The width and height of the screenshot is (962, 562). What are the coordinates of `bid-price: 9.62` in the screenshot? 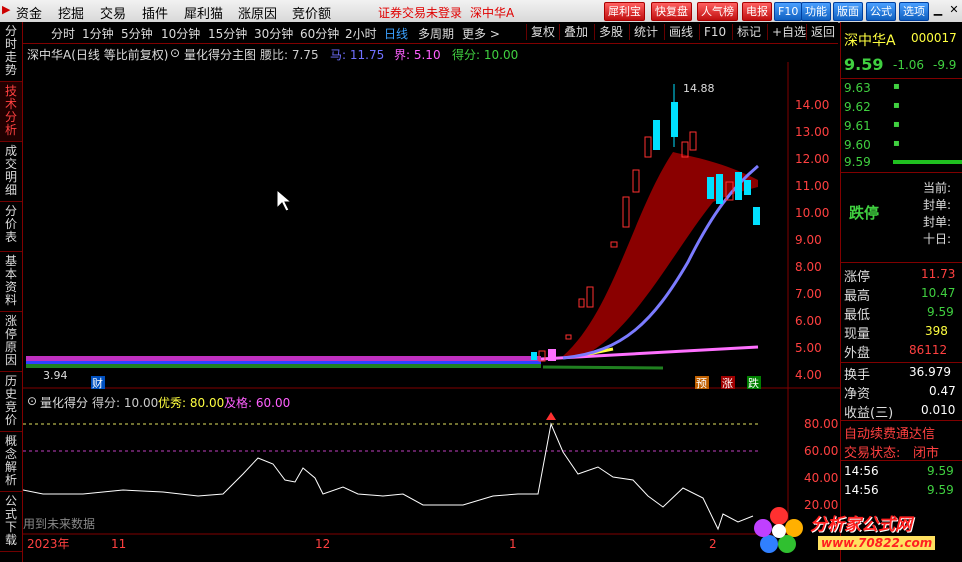 It's located at (857, 107).